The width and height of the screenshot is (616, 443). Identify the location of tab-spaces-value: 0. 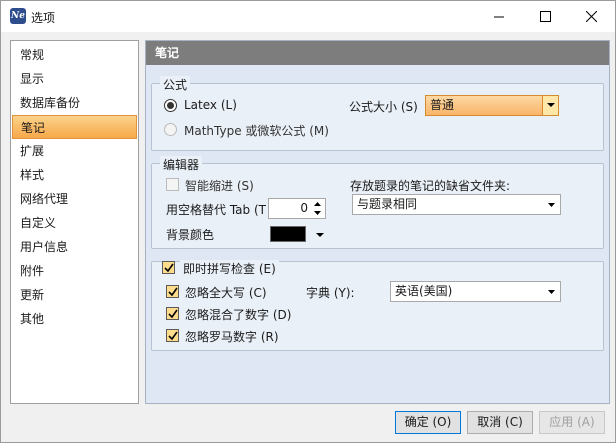
(304, 208).